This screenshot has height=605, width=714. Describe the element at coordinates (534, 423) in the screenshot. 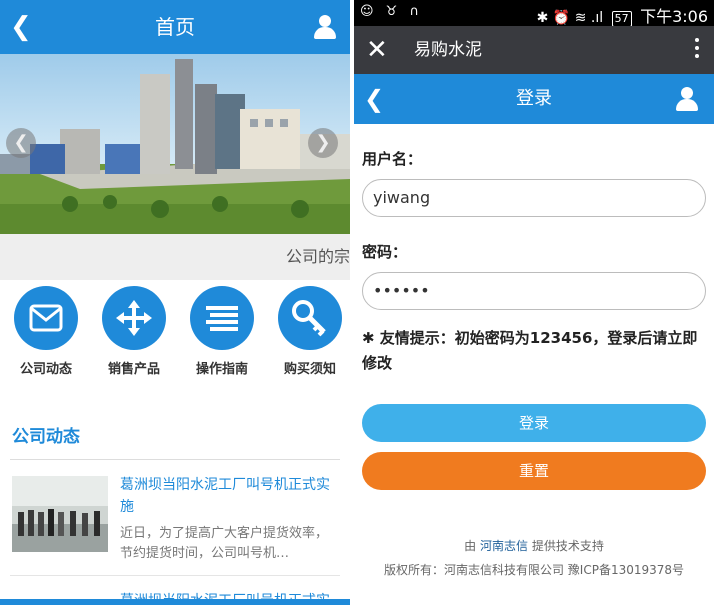

I see `login-button: 登录` at that location.